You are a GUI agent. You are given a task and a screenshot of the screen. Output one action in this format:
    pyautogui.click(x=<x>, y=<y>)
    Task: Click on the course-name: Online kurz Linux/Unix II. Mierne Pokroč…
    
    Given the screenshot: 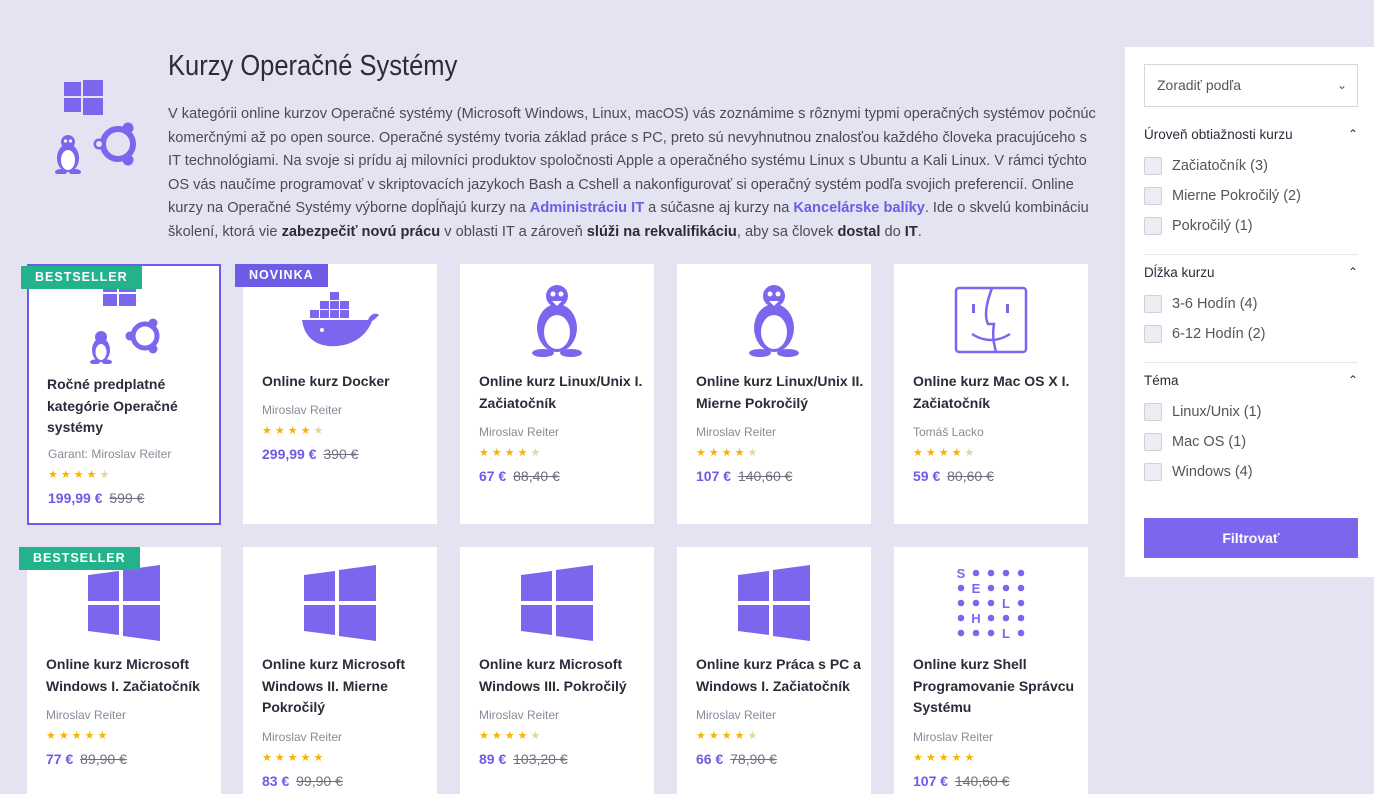 What is the action you would take?
    pyautogui.click(x=780, y=392)
    